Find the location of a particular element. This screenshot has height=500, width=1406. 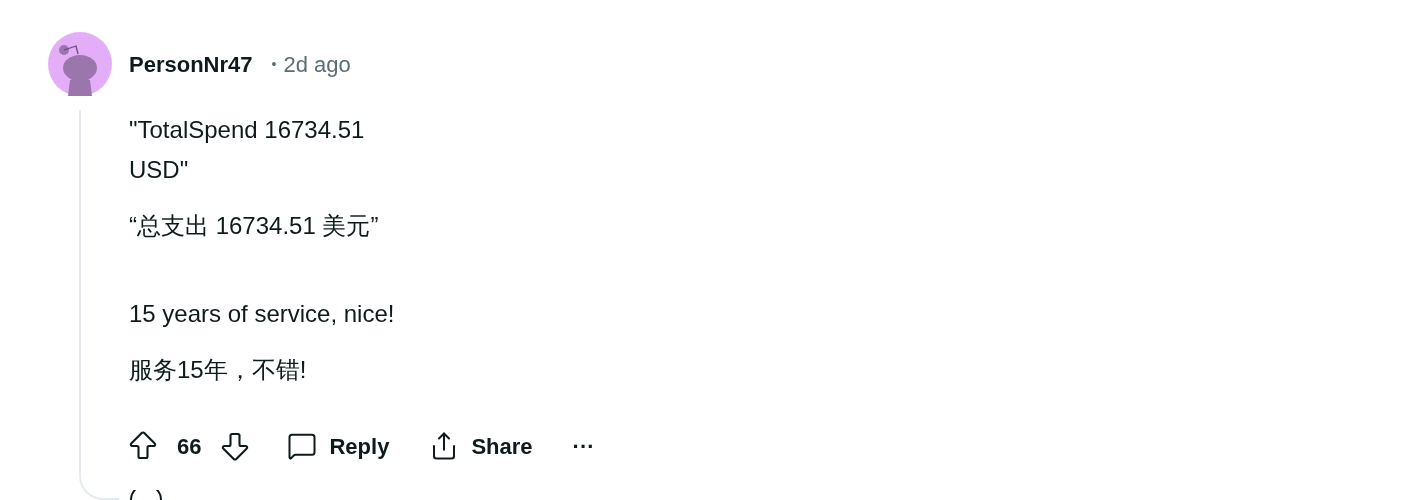

comment-text: “总支出 16734.51 美元” is located at coordinates (254, 226).